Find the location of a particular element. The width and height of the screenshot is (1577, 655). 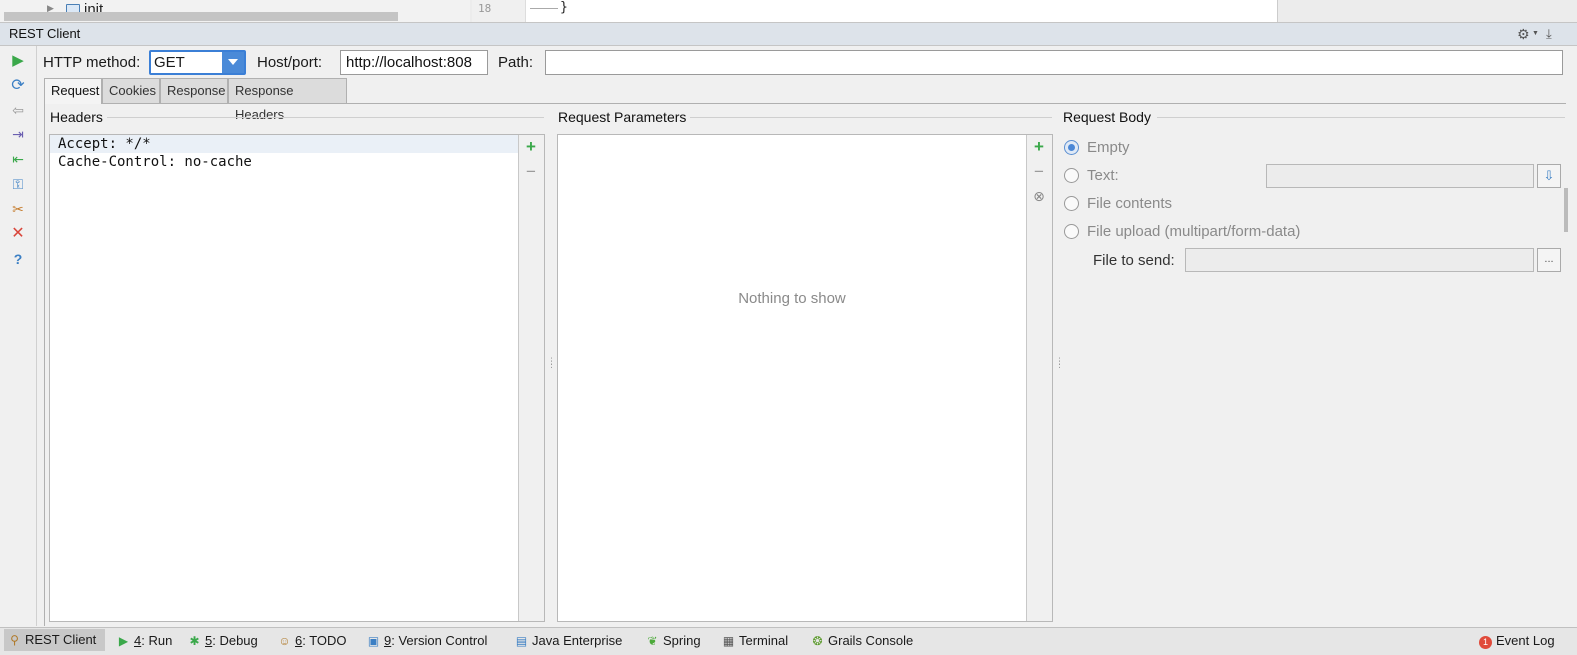

todo-tool-button: ☺ 6: TODO is located at coordinates (312, 641).